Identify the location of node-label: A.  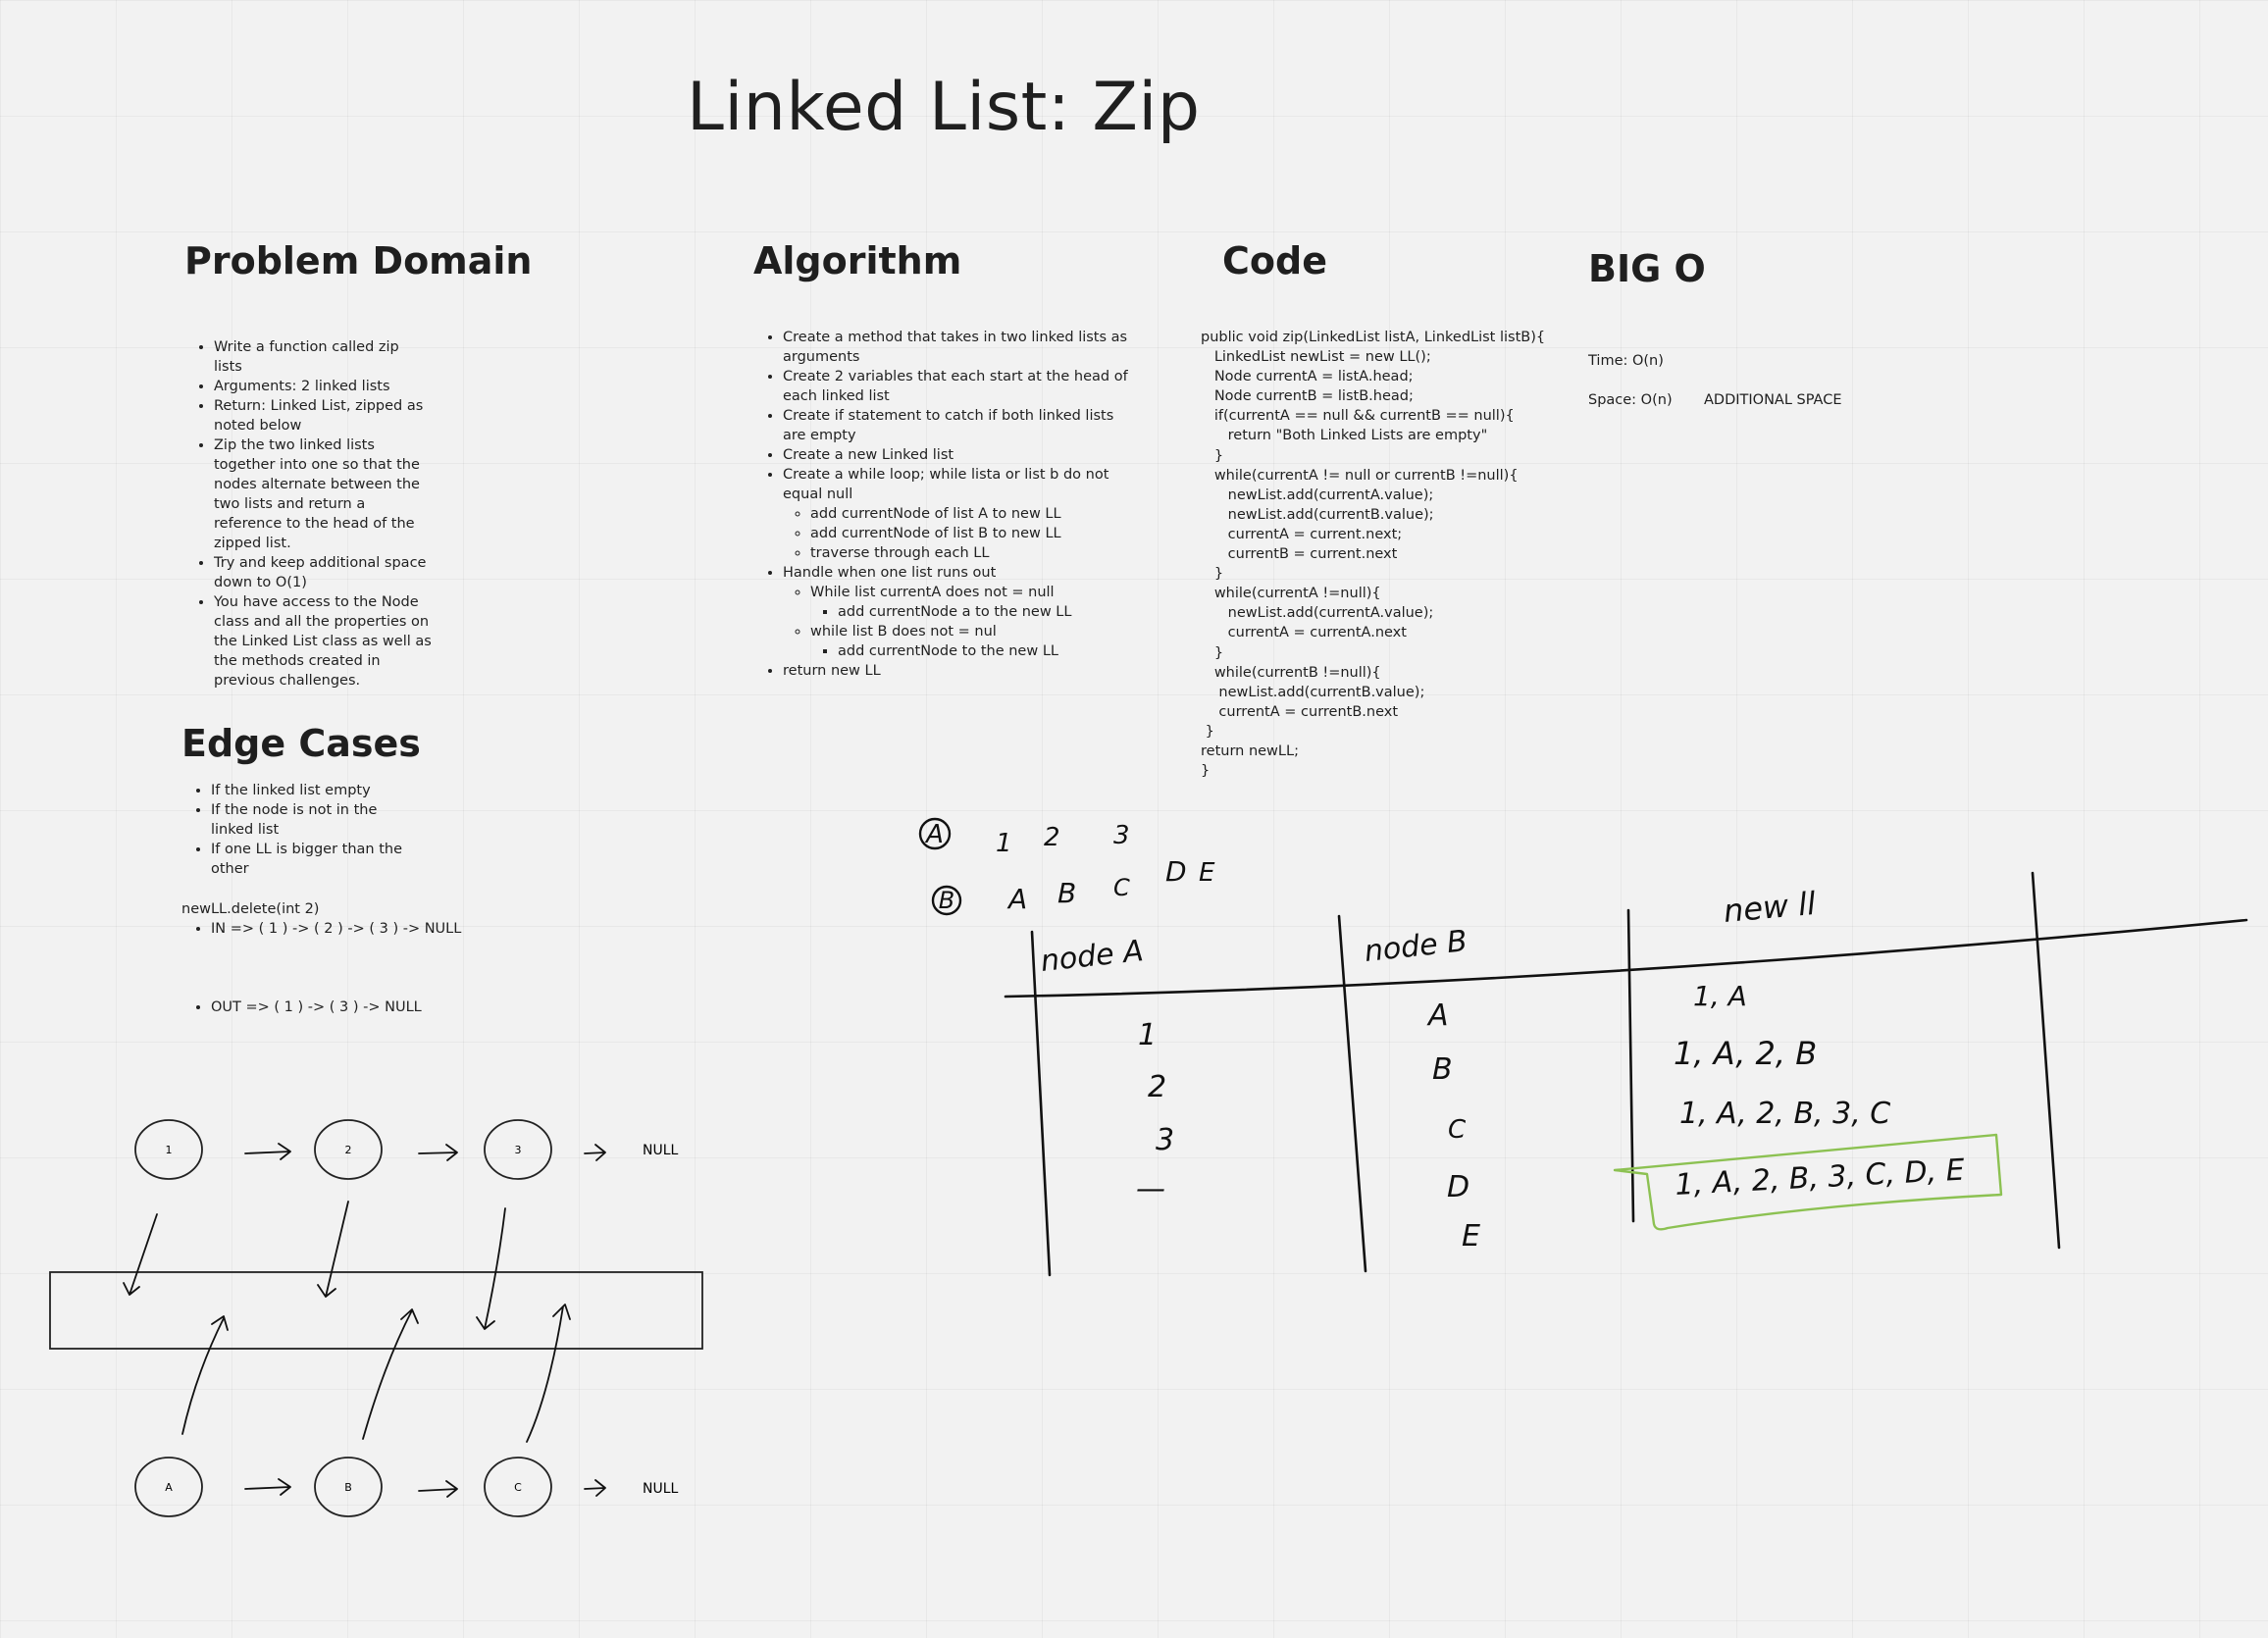
(169, 1487).